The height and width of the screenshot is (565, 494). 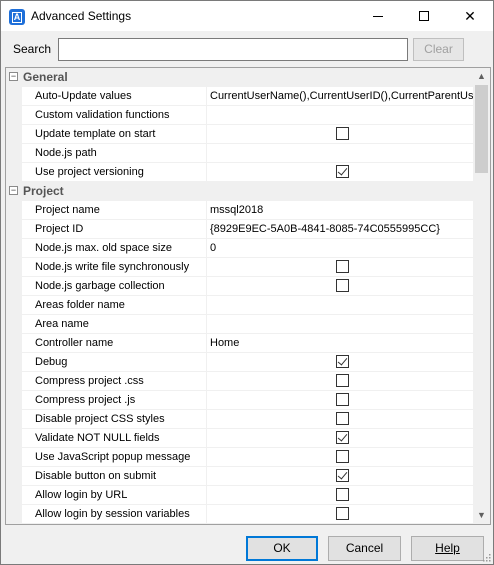 What do you see at coordinates (17, 17) in the screenshot?
I see `app-logo-icon: A` at bounding box center [17, 17].